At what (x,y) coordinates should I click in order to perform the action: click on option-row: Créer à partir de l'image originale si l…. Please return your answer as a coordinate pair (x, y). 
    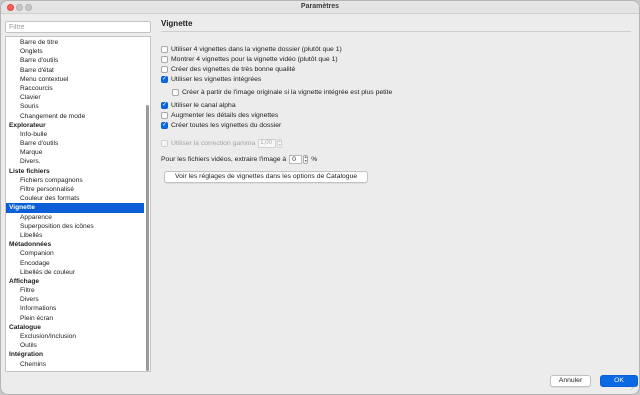
    Looking at the image, I should click on (282, 92).